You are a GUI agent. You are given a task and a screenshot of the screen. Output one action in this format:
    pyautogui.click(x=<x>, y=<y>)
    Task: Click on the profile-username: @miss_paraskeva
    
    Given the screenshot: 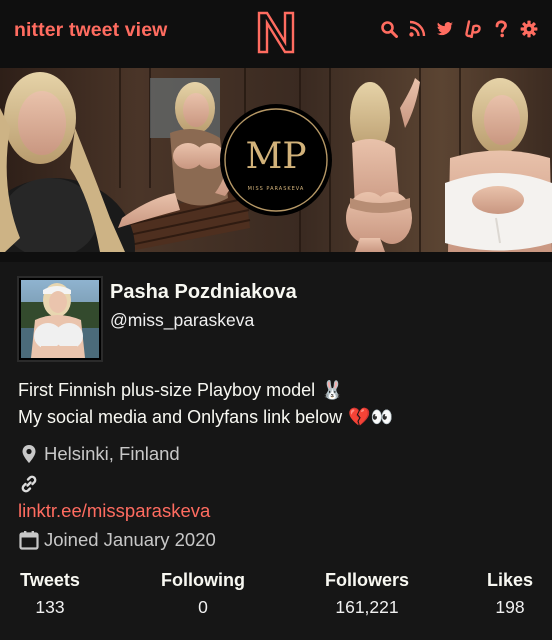 What is the action you would take?
    pyautogui.click(x=182, y=320)
    